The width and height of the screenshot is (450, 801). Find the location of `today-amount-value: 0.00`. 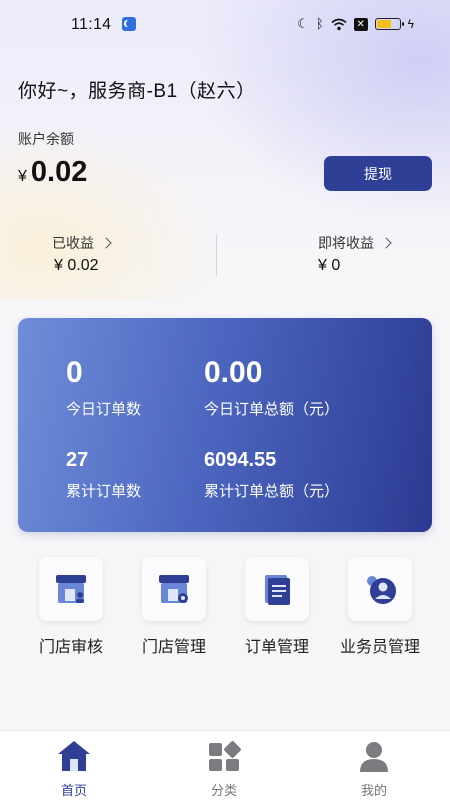

today-amount-value: 0.00 is located at coordinates (233, 372).